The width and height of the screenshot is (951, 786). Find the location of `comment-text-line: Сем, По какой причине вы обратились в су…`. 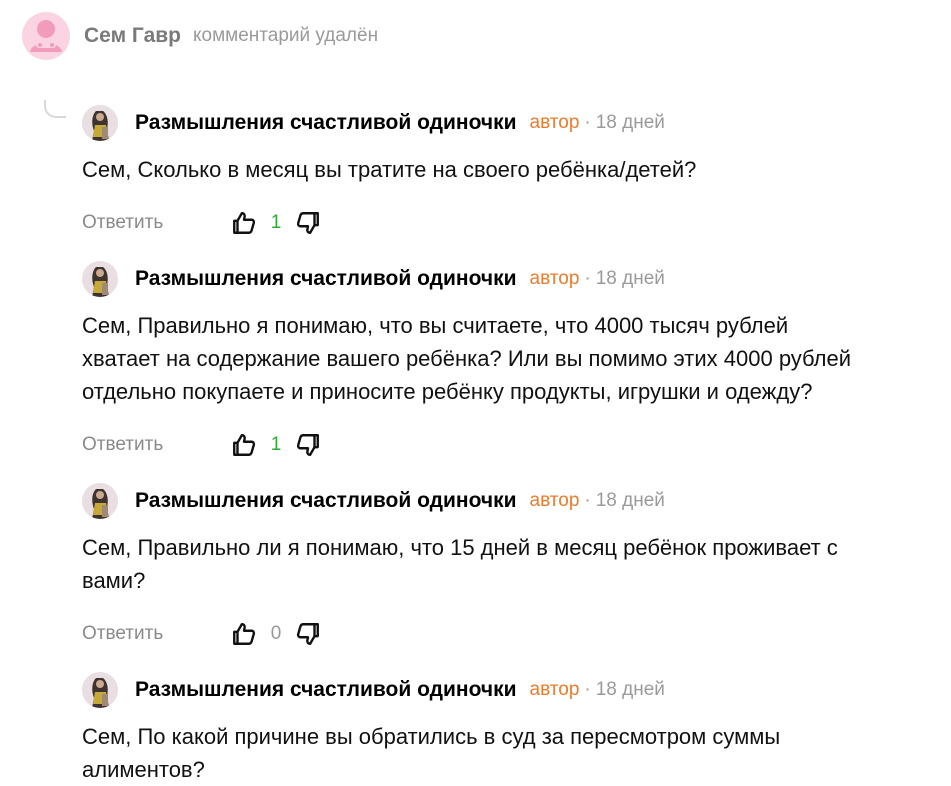

comment-text-line: Сем, По какой причине вы обратились в су… is located at coordinates (431, 736).